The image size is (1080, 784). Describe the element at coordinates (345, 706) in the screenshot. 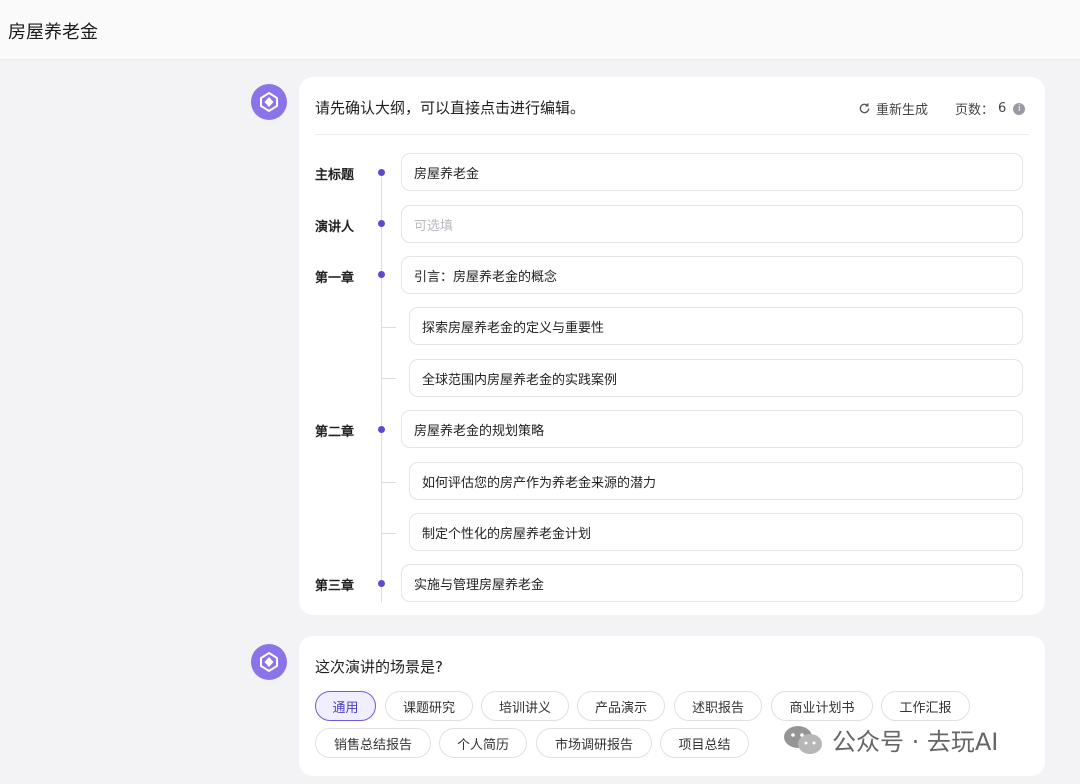

I see `chip-general: 通用` at that location.